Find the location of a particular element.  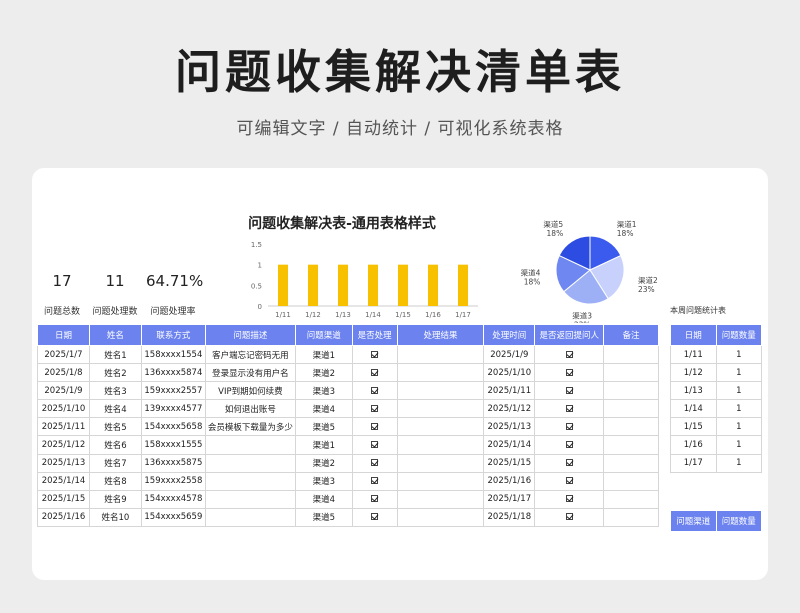

pie-percent: 18% is located at coordinates (555, 233).